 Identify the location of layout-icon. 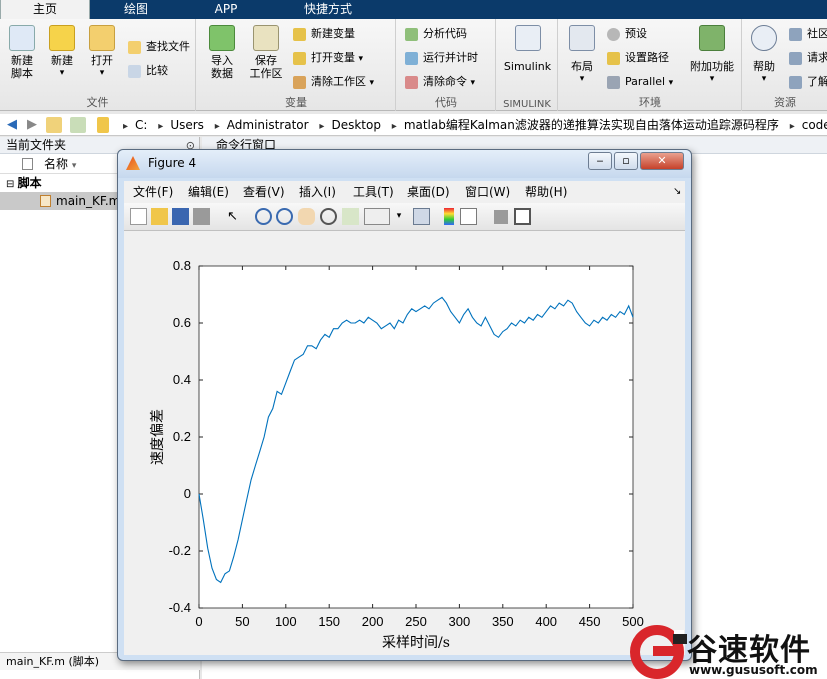
(582, 38).